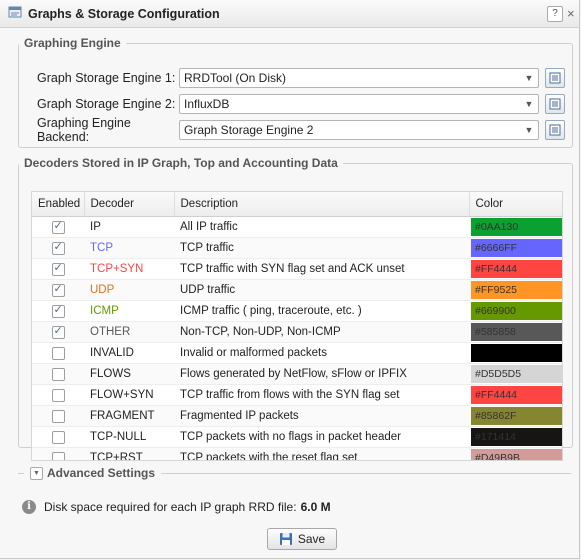  Describe the element at coordinates (322, 204) in the screenshot. I see `column-header-description: Description` at that location.